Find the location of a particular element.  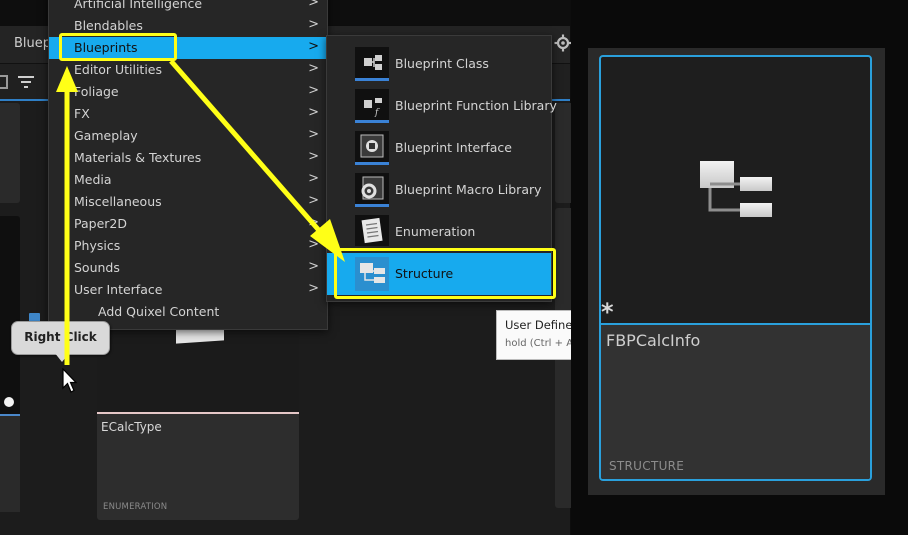

asset-info: ECalcType ENUMERATION is located at coordinates (198, 466).